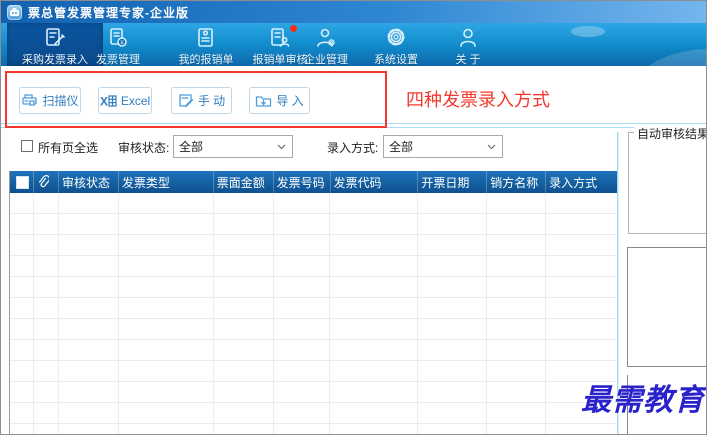  Describe the element at coordinates (108, 101) in the screenshot. I see `excel-icon: X` at that location.